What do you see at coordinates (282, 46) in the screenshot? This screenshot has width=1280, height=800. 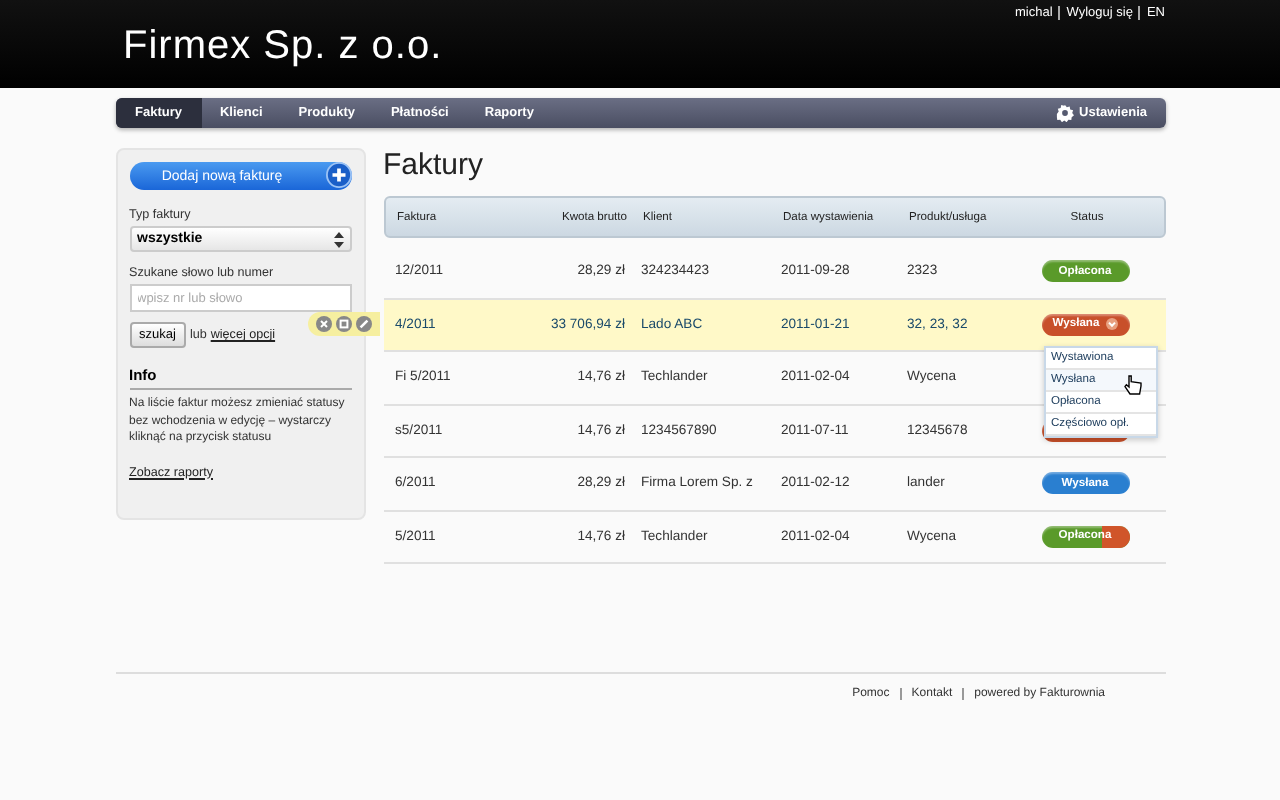 I see `company-title: Firmex Sp. z o.o.` at bounding box center [282, 46].